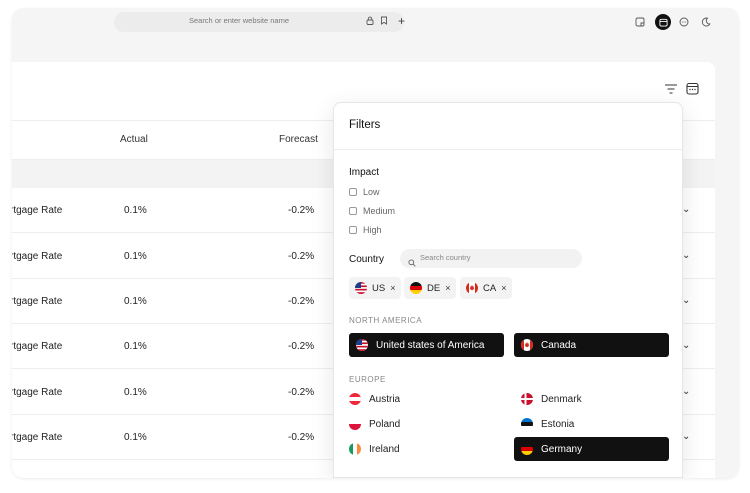 The height and width of the screenshot is (493, 750). Describe the element at coordinates (298, 139) in the screenshot. I see `column-forecast: Forecast` at that location.